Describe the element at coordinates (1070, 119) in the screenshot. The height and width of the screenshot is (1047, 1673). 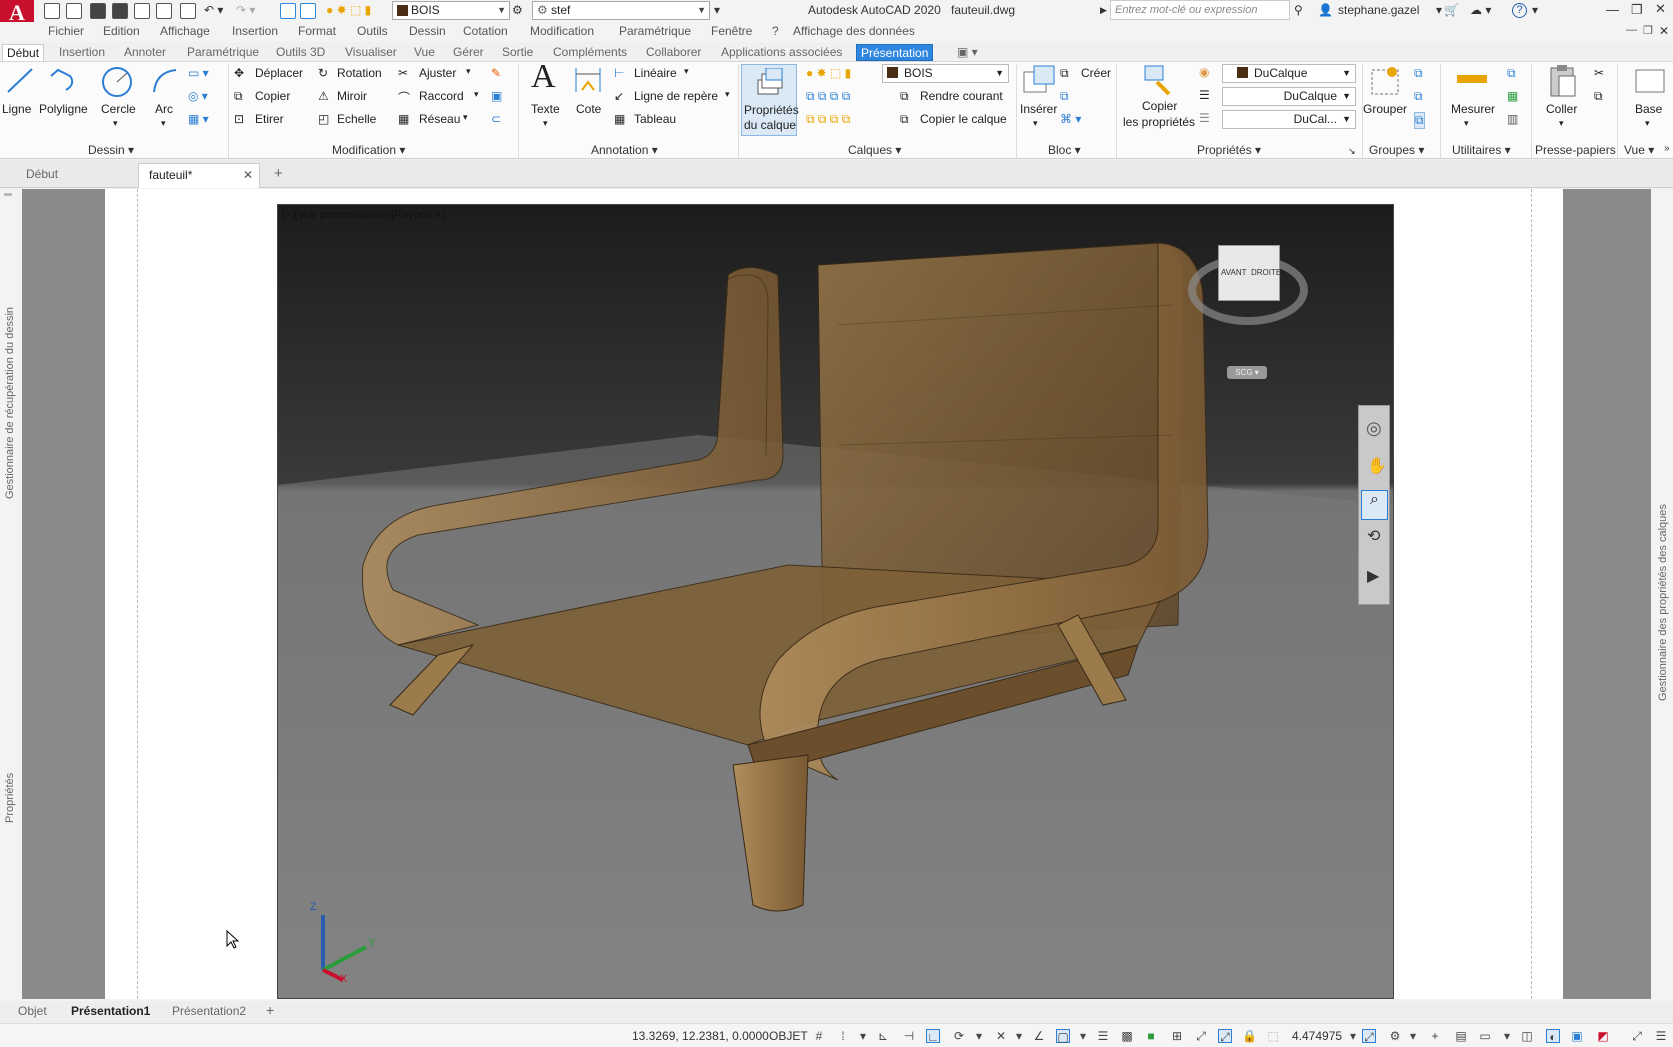
I see `attribute-icon: ⌘ ▾` at that location.